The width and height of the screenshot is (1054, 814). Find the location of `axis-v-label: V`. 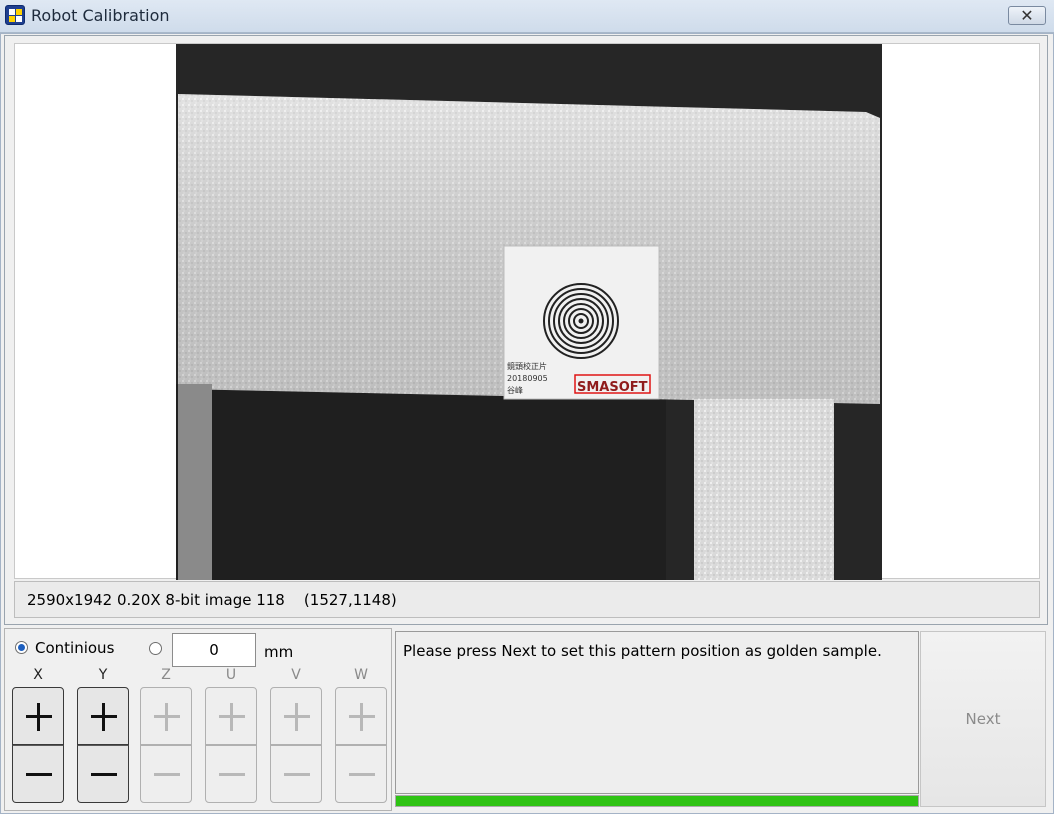

axis-v-label: V is located at coordinates (296, 675).